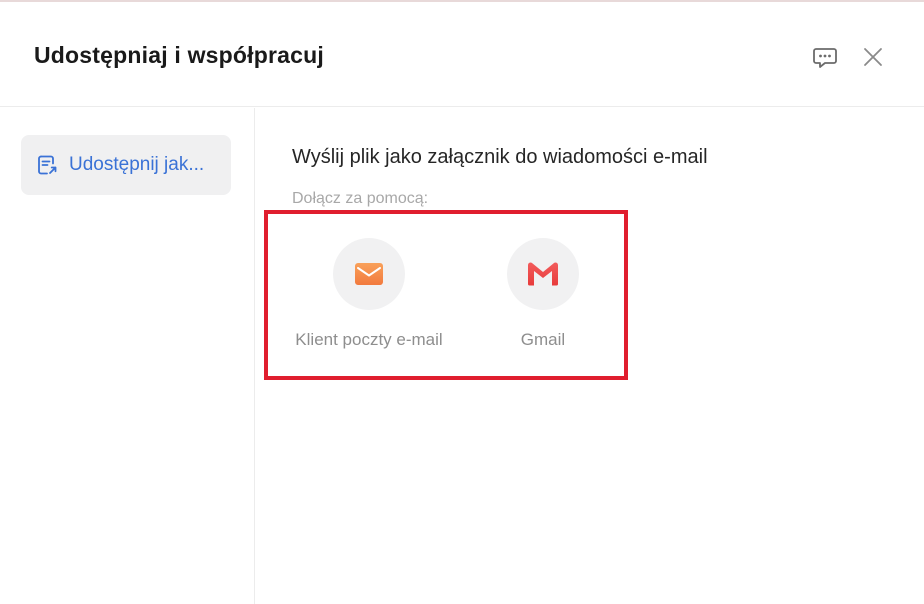 The width and height of the screenshot is (924, 604). I want to click on gmail-circle, so click(543, 274).